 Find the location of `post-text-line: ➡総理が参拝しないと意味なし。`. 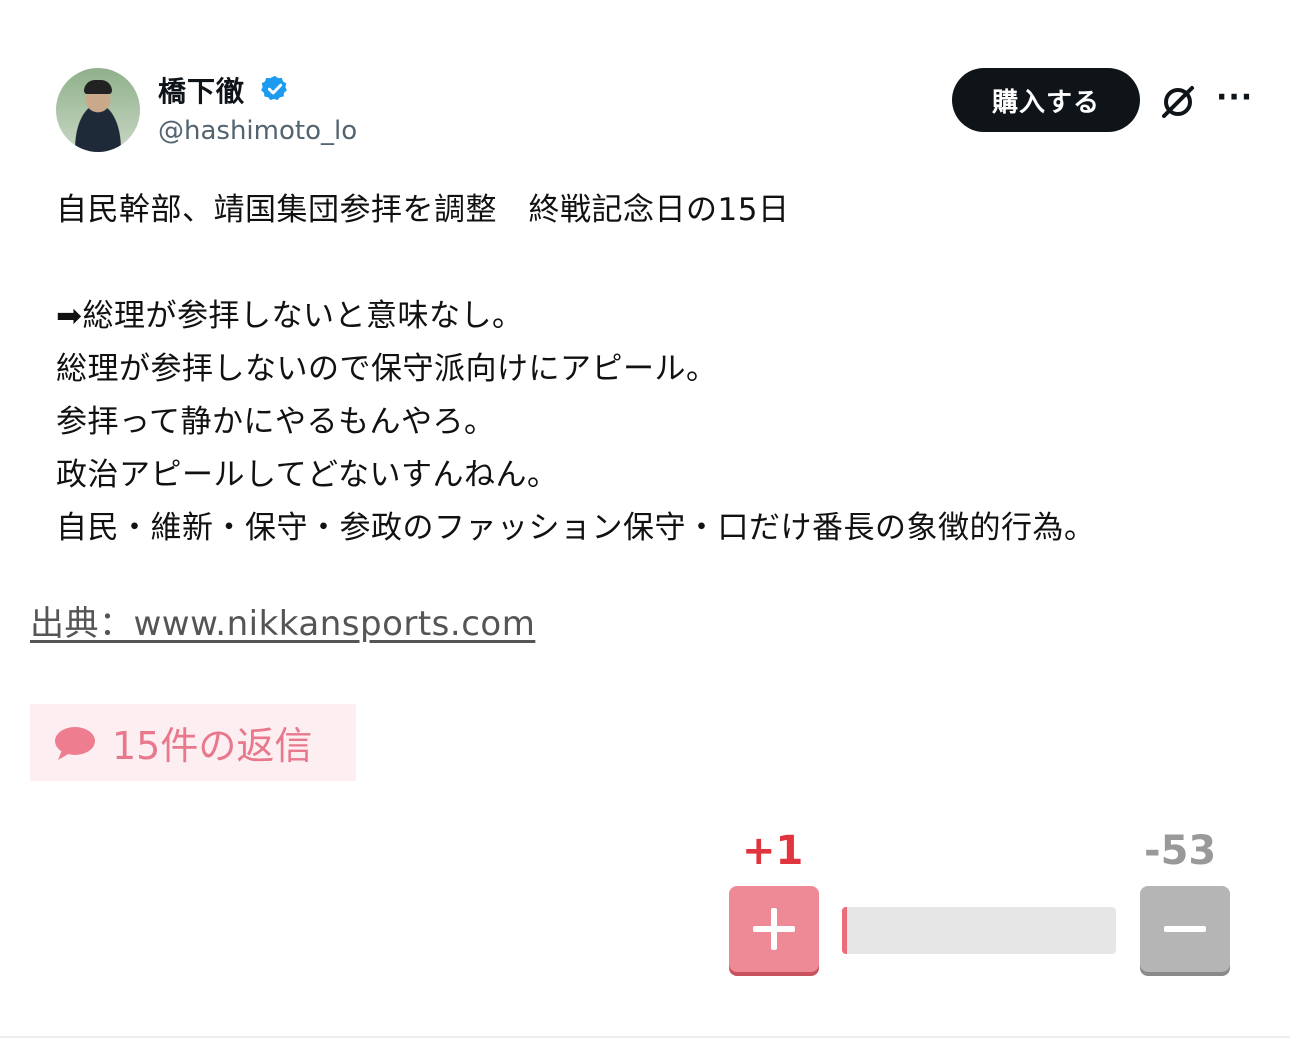

post-text-line: ➡総理が参拝しないと意味なし。 is located at coordinates (290, 316).